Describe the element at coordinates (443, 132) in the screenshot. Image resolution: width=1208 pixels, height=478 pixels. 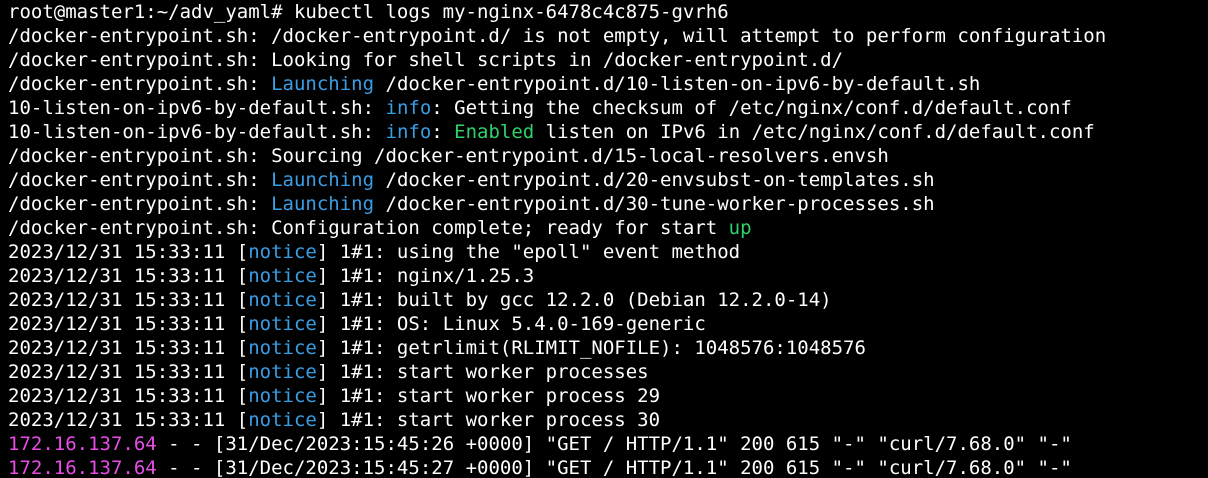
I see `log-text-segment: :` at that location.